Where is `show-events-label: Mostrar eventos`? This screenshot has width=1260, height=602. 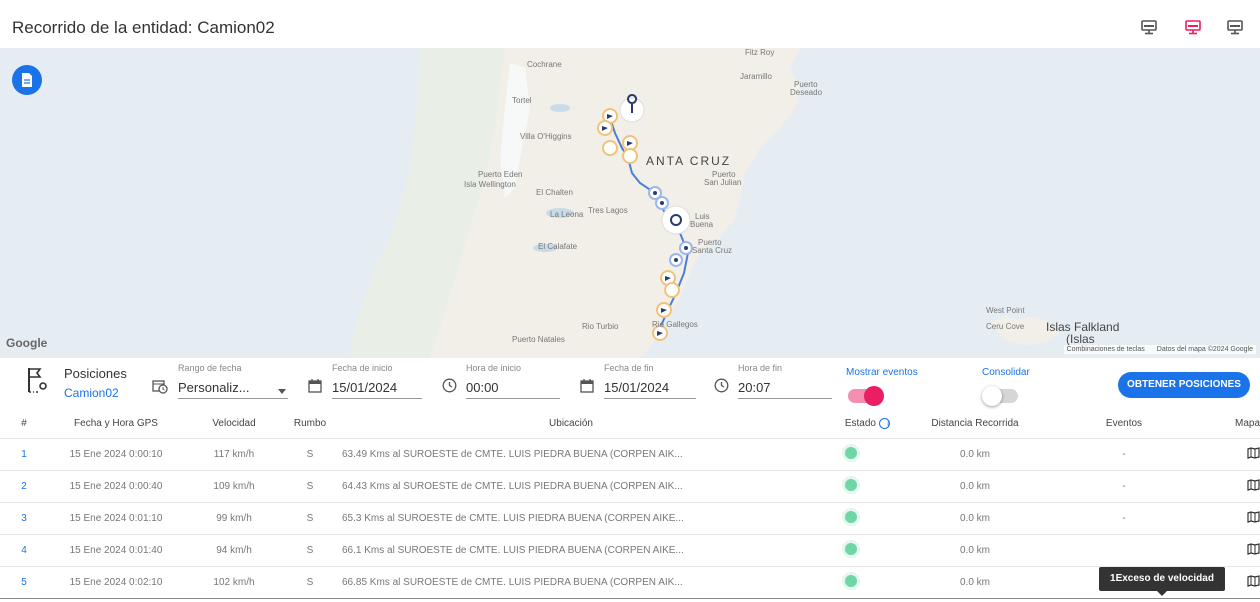 show-events-label: Mostrar eventos is located at coordinates (882, 372).